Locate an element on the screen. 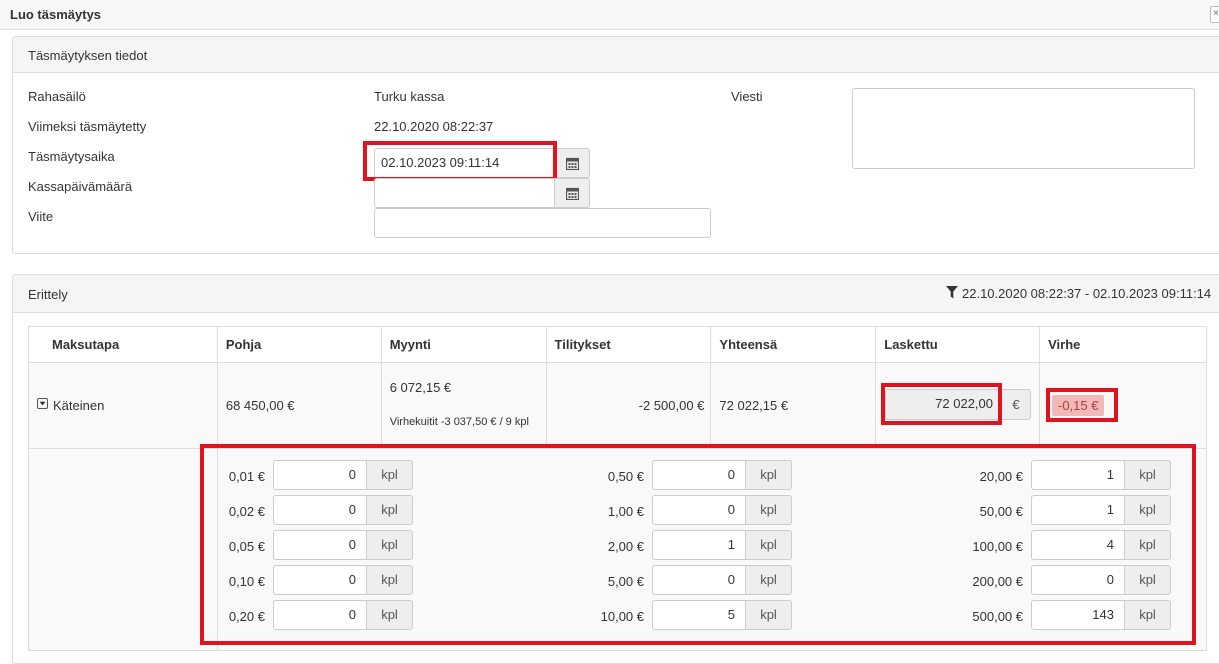  rahasailo-label: Rahasäilö is located at coordinates (57, 96).